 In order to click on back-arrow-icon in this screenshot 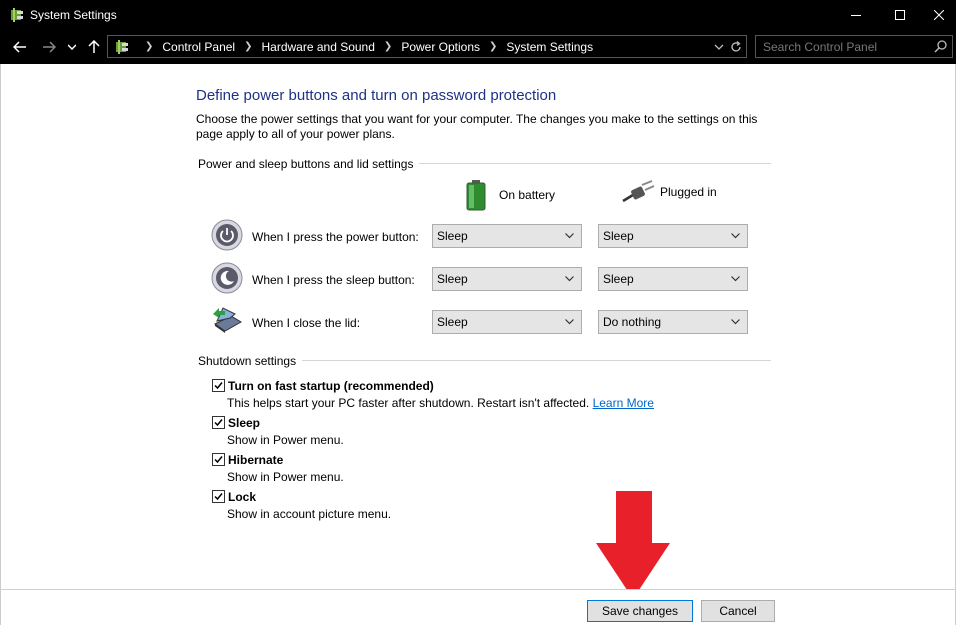, I will do `click(19, 47)`.